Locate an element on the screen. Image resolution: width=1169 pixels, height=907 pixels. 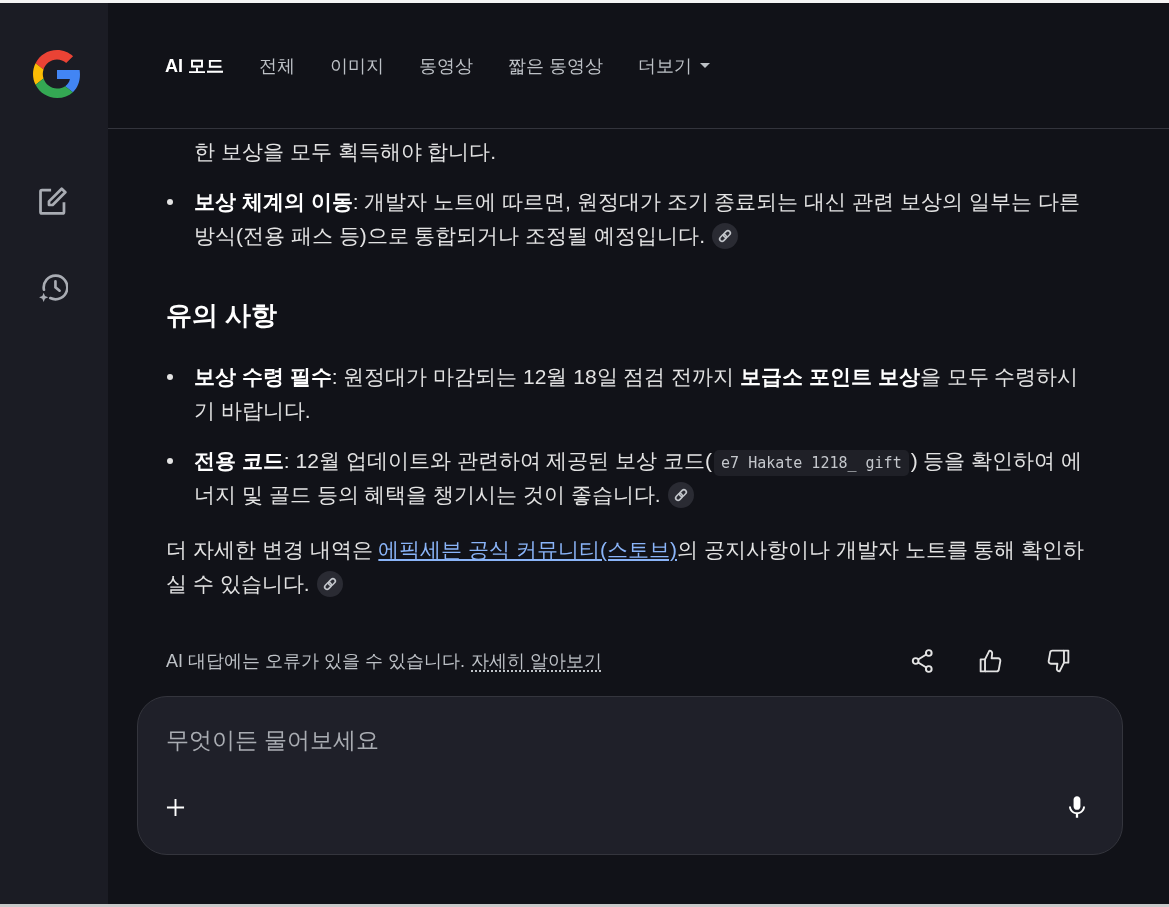
bullet-text: 보상 수령 필수: 원정대가 마감되는 12월 18일 점검 전까지 보급소 포인트 보상을 모두 수령하시기 바랍니다. is located at coordinates (637, 394).